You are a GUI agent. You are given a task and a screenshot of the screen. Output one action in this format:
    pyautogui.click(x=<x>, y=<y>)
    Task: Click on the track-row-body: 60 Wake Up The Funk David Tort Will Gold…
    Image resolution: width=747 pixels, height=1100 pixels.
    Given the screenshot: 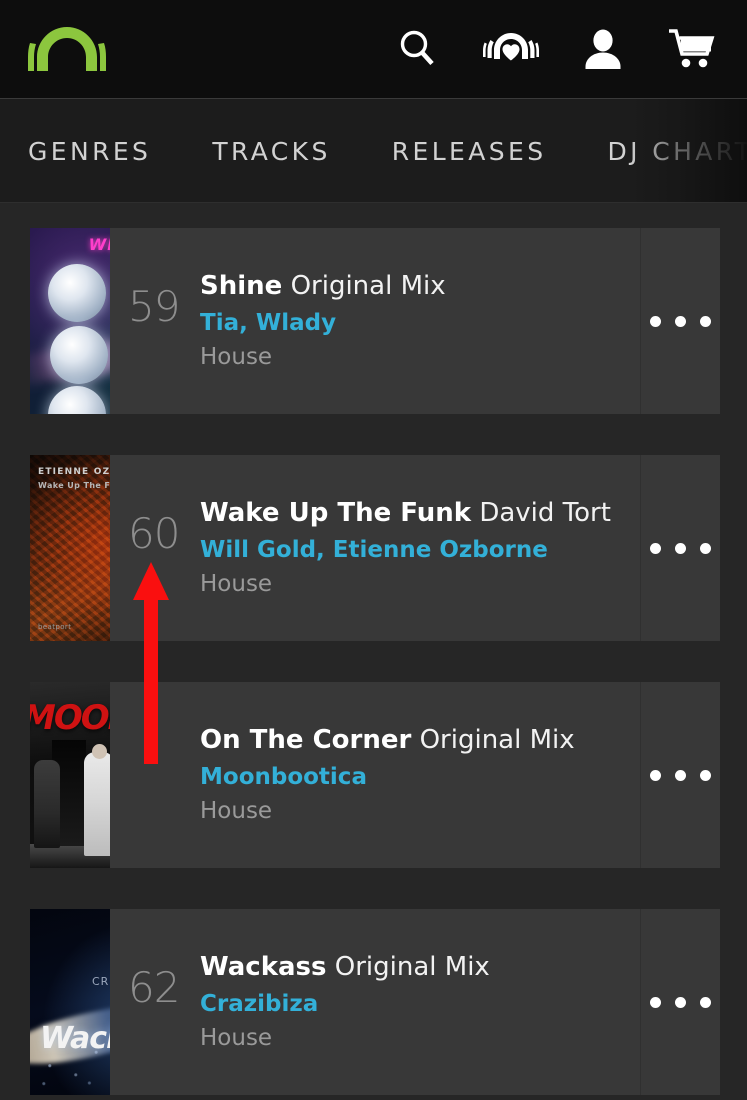 What is the action you would take?
    pyautogui.click(x=415, y=548)
    